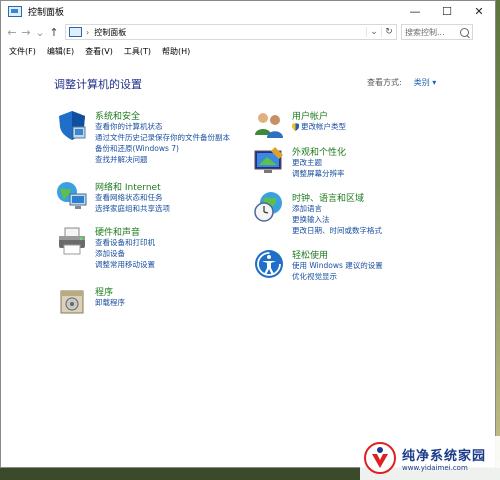  What do you see at coordinates (415, 11) in the screenshot?
I see `minimize-button: —` at bounding box center [415, 11].